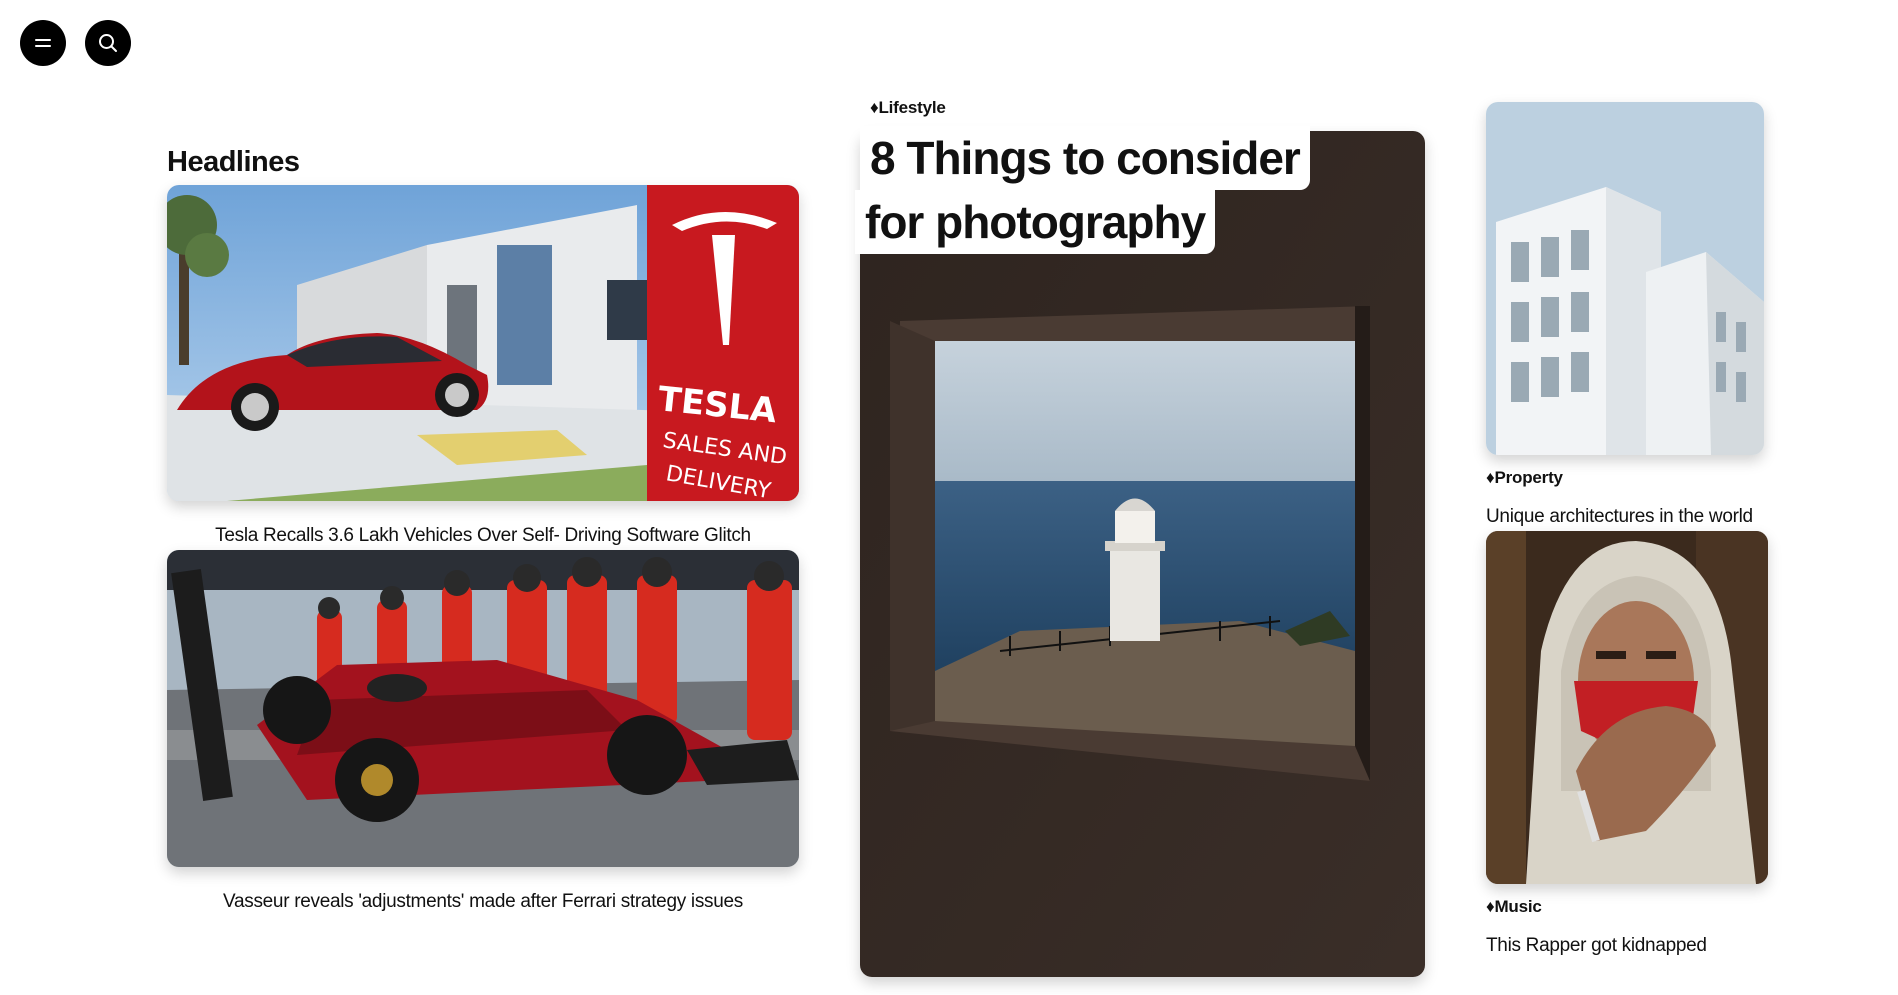 The height and width of the screenshot is (995, 1898). What do you see at coordinates (233, 162) in the screenshot?
I see `headlines-heading: Headlines` at bounding box center [233, 162].